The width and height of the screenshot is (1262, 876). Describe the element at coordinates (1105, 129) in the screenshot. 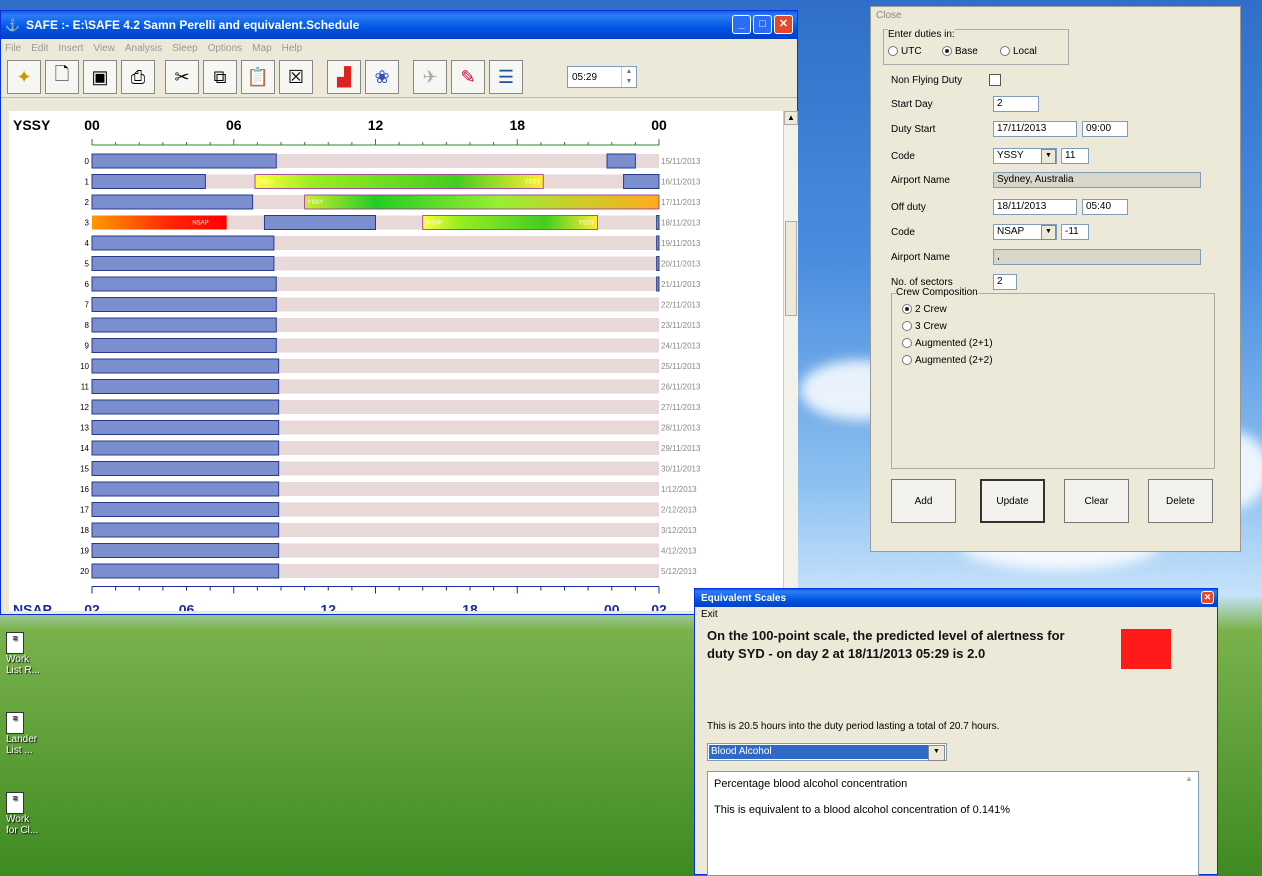

I see `duty-start-time-field: 09:00` at that location.